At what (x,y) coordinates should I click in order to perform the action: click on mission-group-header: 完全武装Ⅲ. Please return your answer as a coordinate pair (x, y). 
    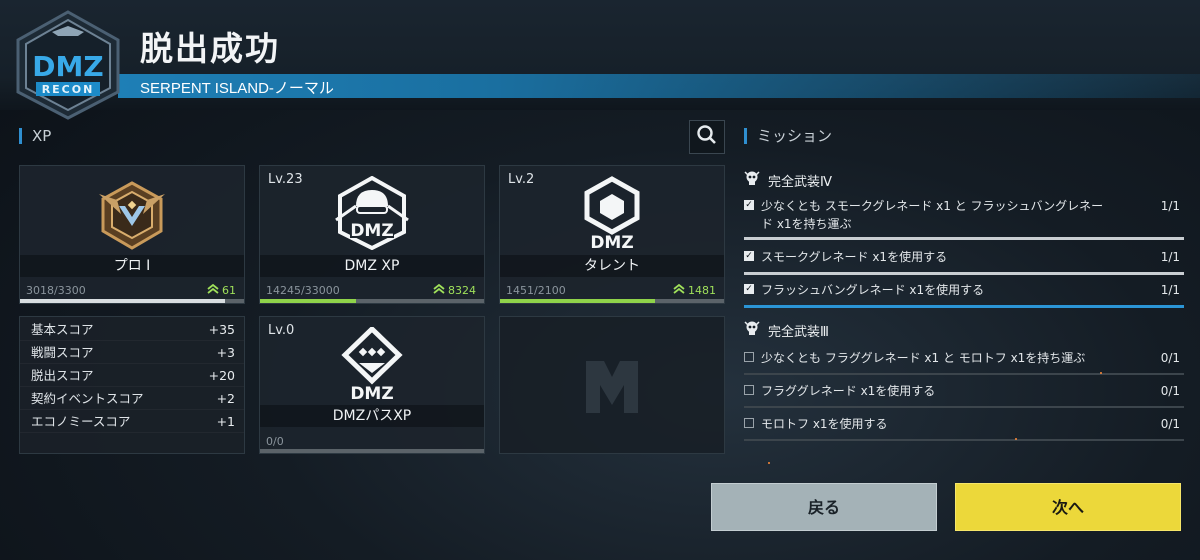
    Looking at the image, I should click on (786, 330).